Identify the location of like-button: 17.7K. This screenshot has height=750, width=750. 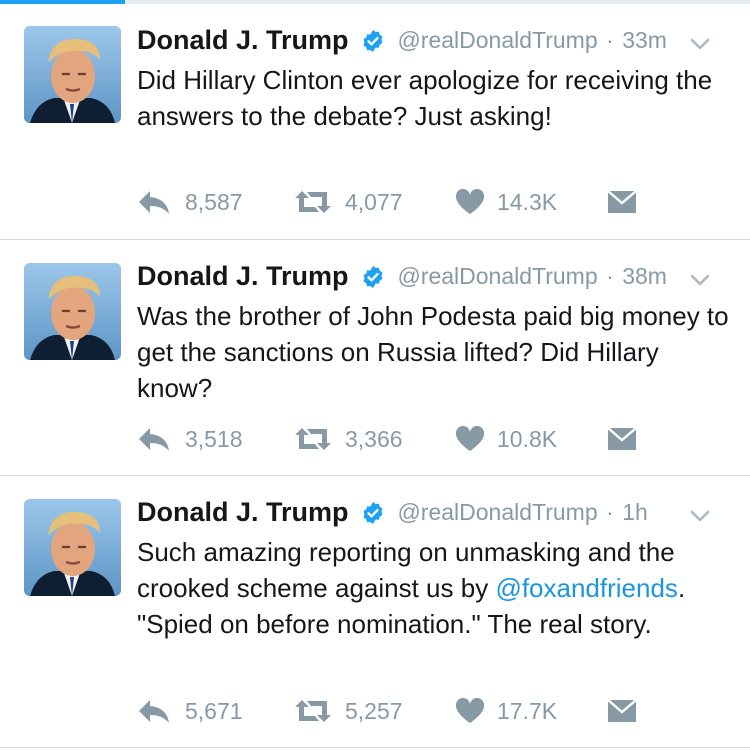
(506, 711).